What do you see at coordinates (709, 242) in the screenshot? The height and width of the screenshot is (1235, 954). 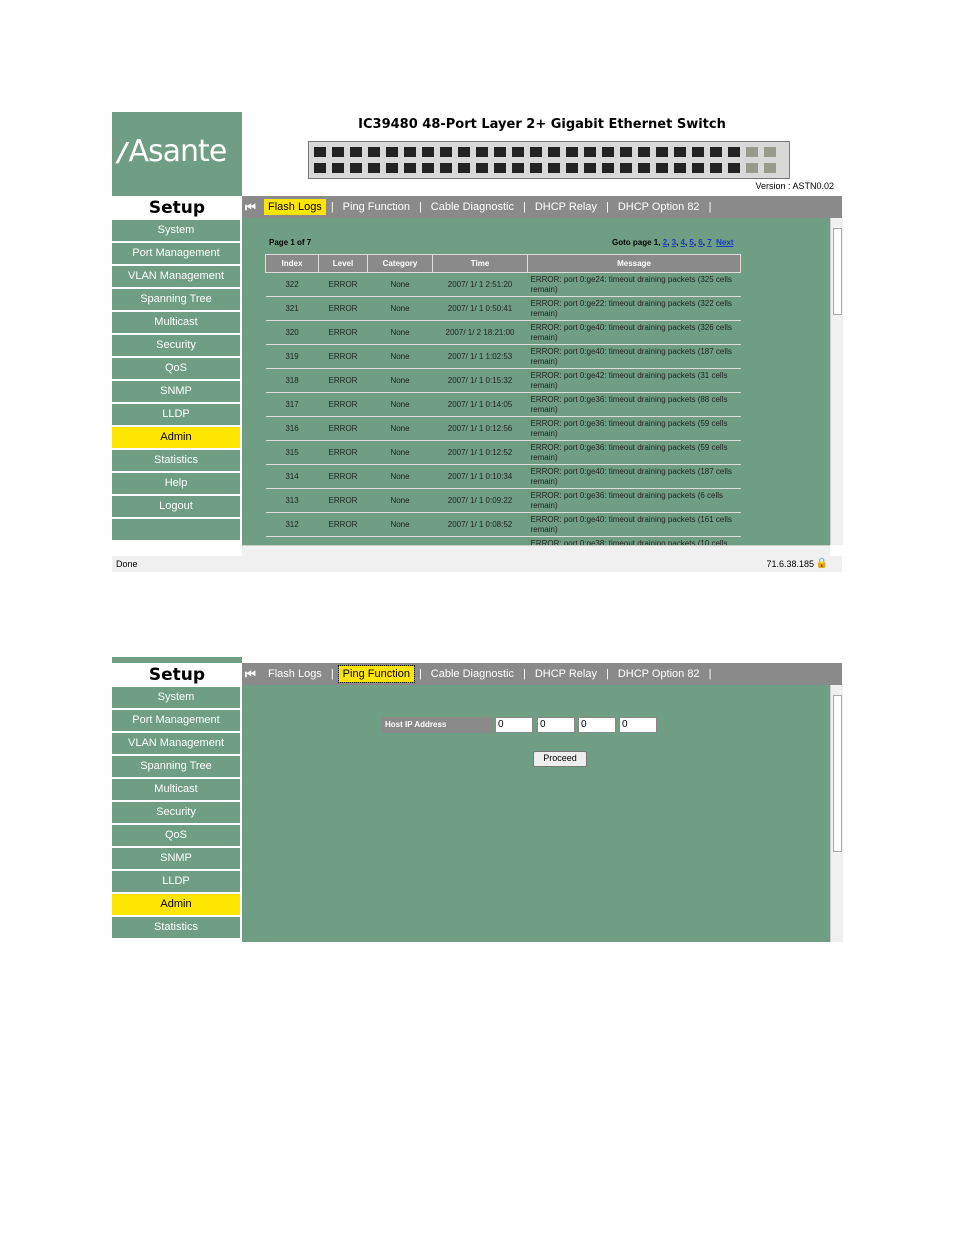 I see `page-link-7: 7` at bounding box center [709, 242].